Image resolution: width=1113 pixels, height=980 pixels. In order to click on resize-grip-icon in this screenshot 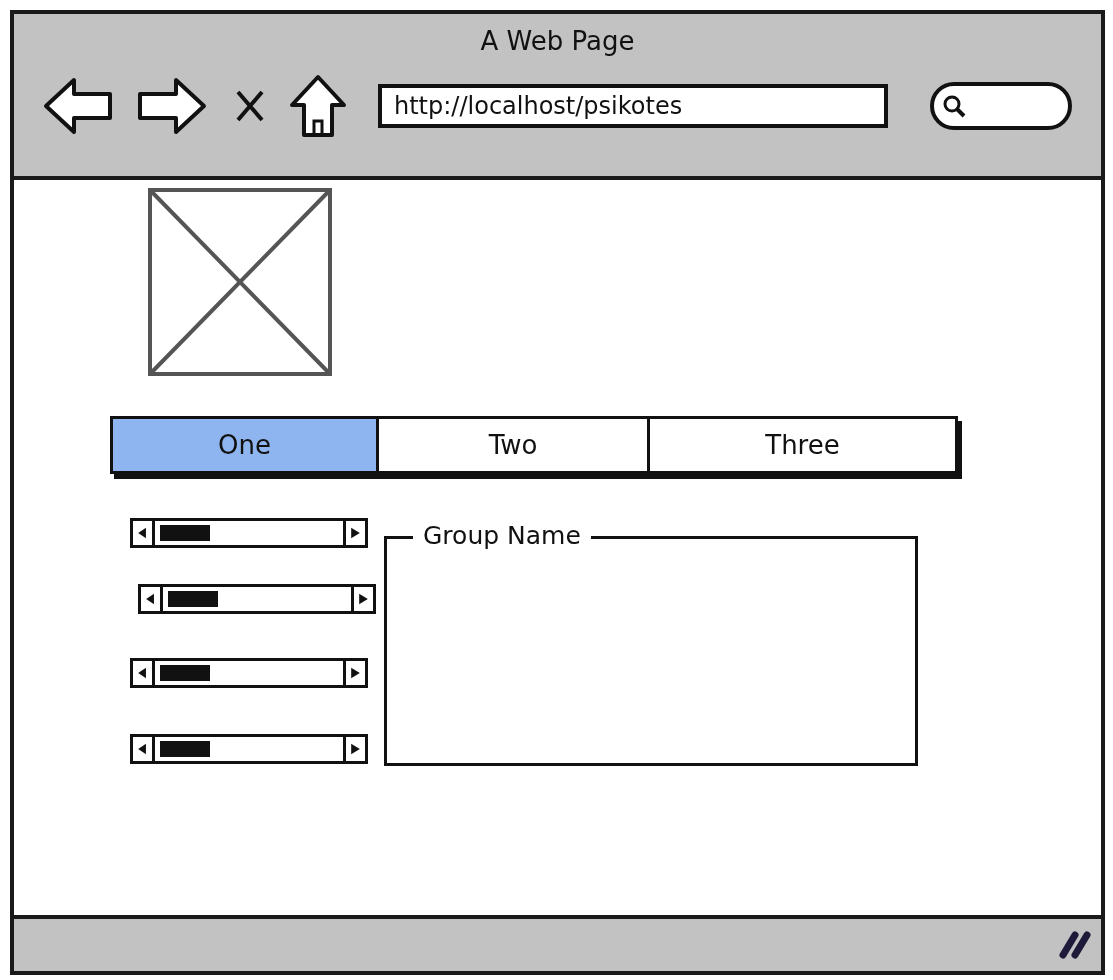, I will do `click(1075, 945)`.